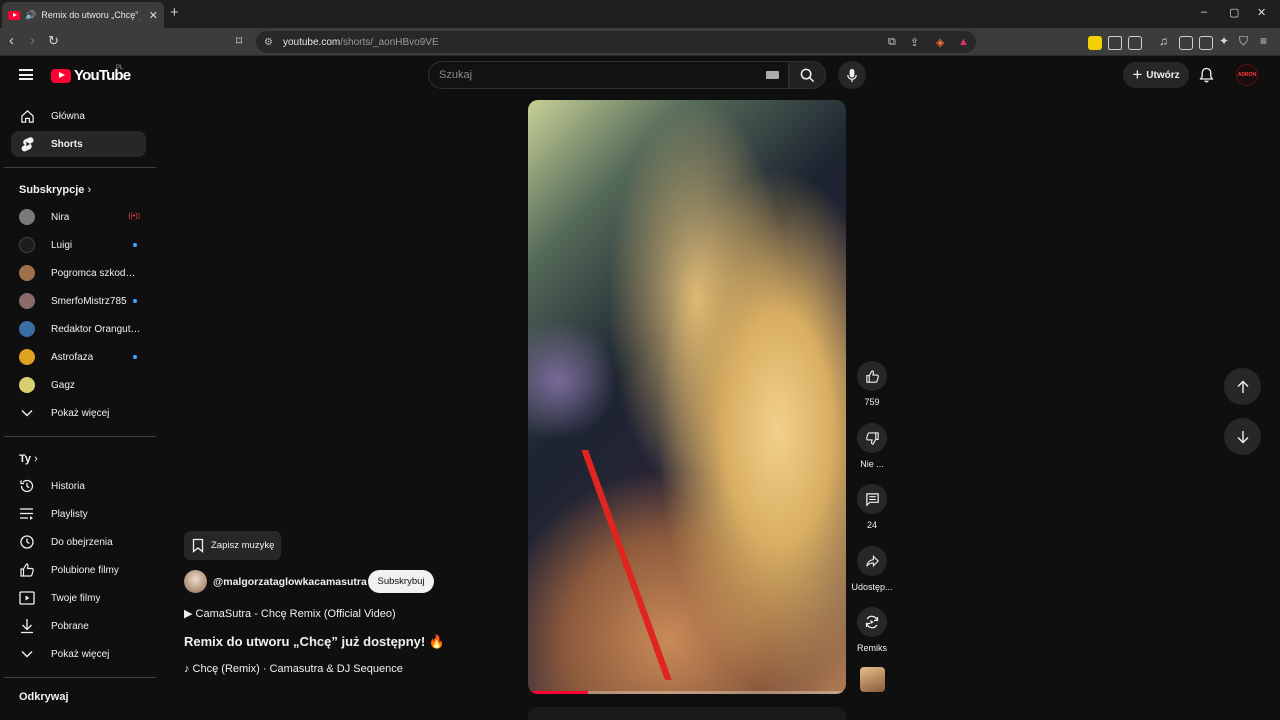 The image size is (1280, 720). I want to click on sidebar-item-label: Playlisty, so click(69, 514).